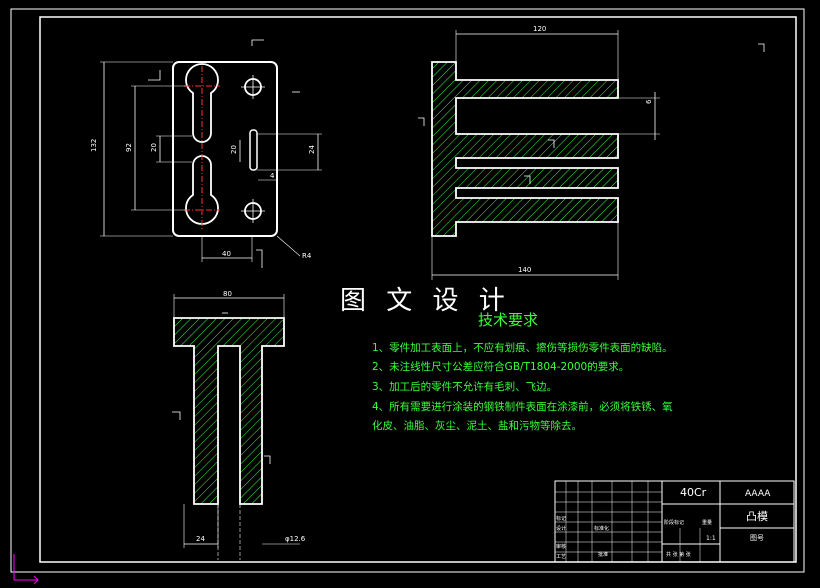 This screenshot has height=588, width=820. What do you see at coordinates (757, 538) in the screenshot?
I see `tb-drawing-no-label: 图号` at bounding box center [757, 538].